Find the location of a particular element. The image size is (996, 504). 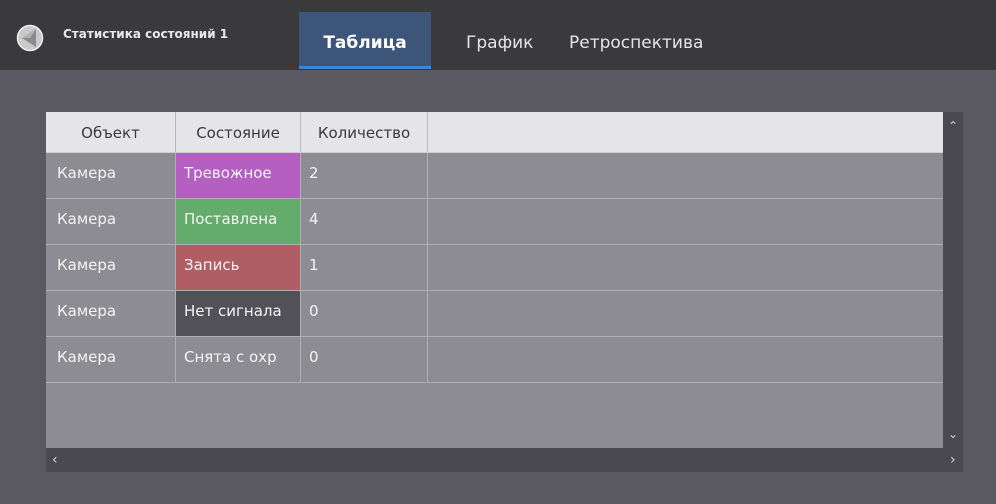

cell-count: 4 is located at coordinates (364, 221).